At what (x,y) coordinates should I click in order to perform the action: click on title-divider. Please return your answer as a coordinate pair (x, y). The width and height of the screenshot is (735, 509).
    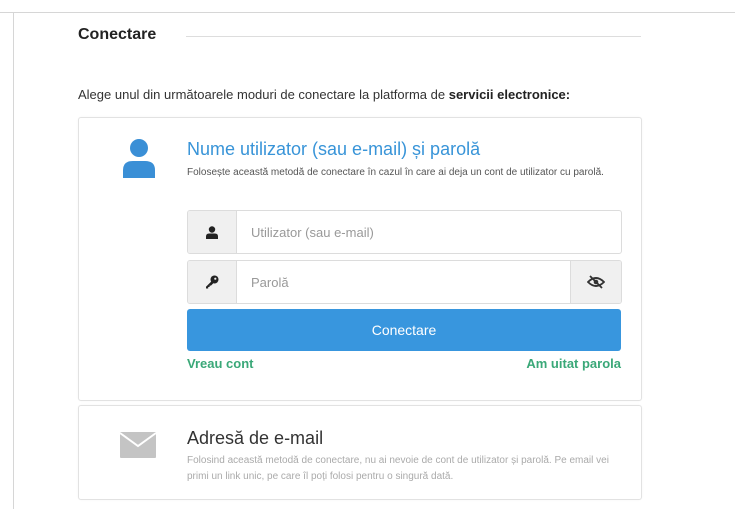
    Looking at the image, I should click on (413, 36).